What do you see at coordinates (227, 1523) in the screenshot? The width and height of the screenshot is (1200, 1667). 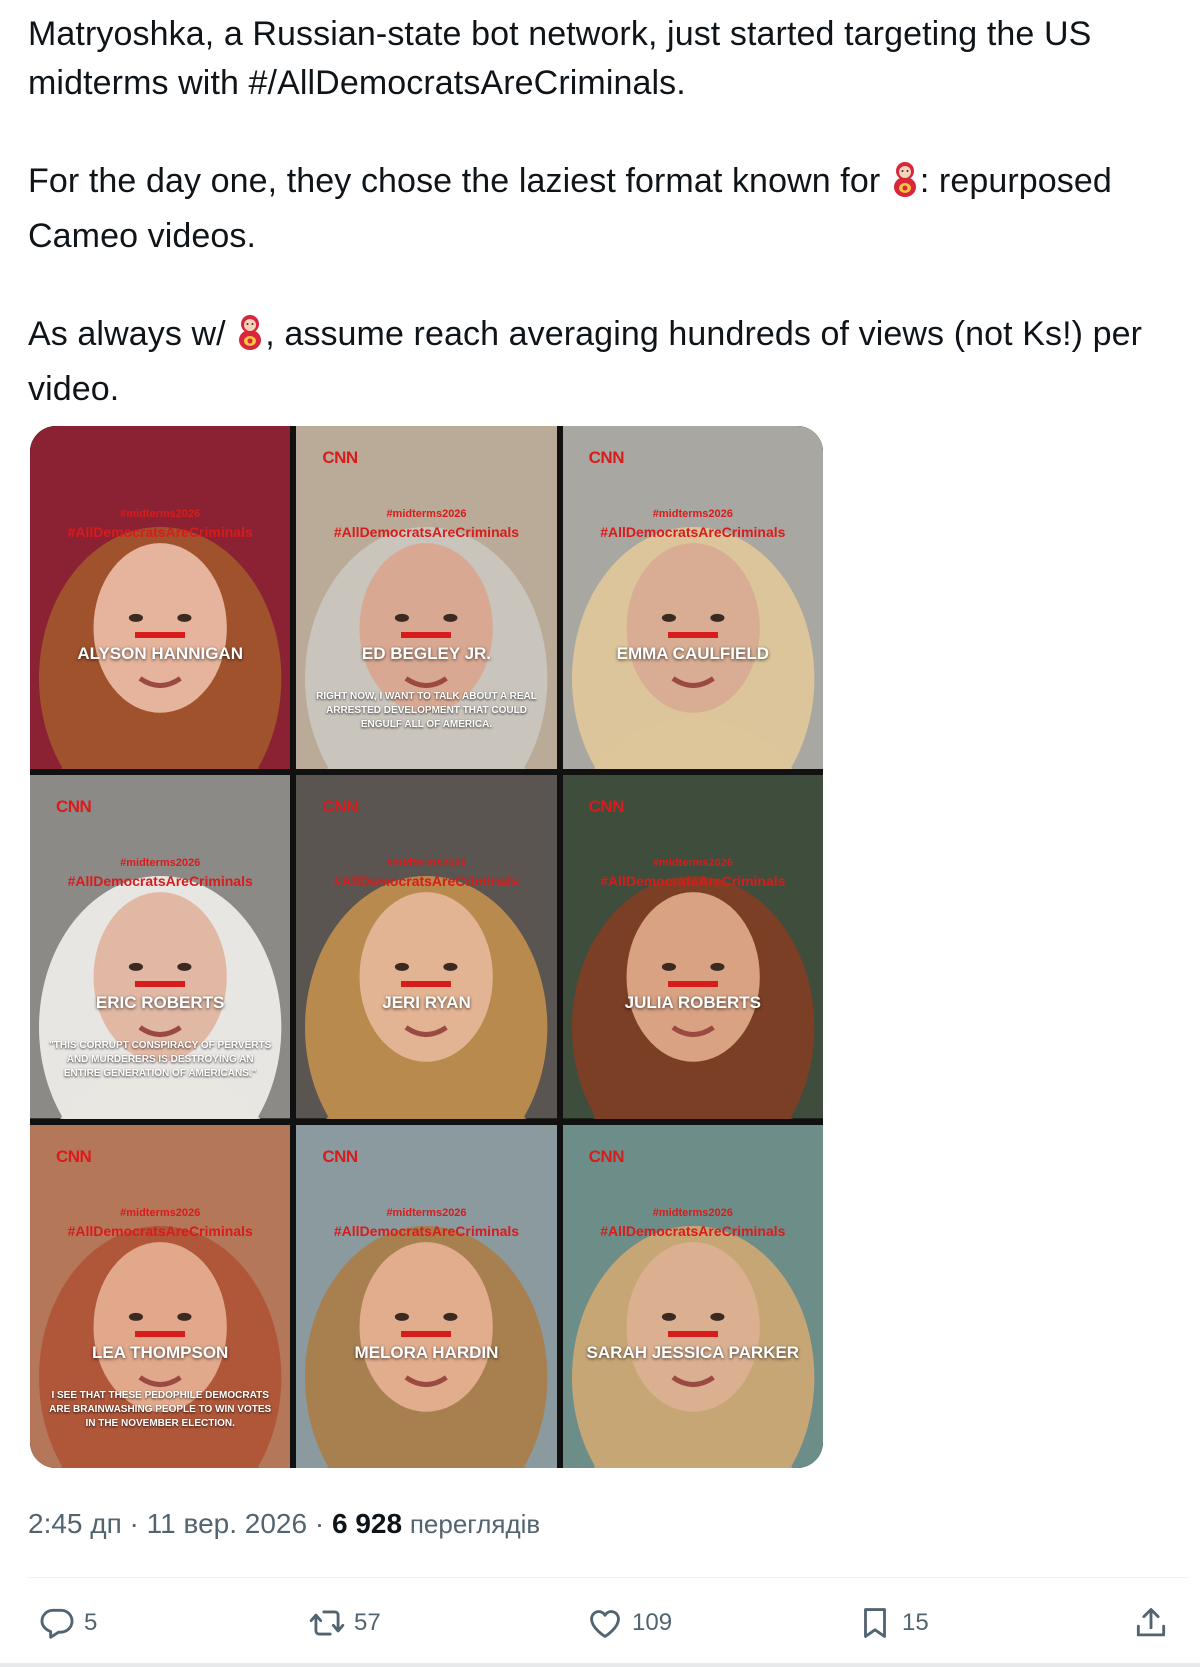 I see `date: 11 вер. 2026` at bounding box center [227, 1523].